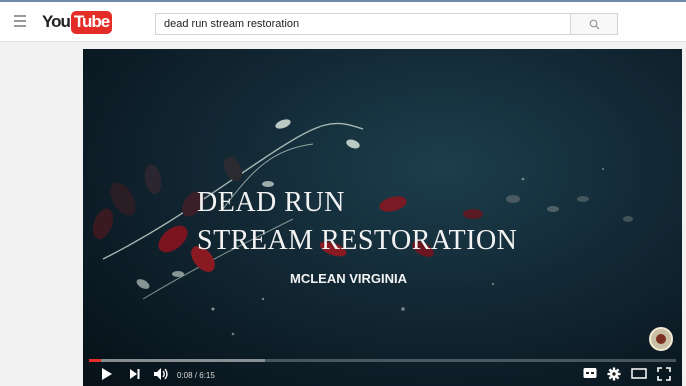  What do you see at coordinates (107, 374) in the screenshot?
I see `play-icon` at bounding box center [107, 374].